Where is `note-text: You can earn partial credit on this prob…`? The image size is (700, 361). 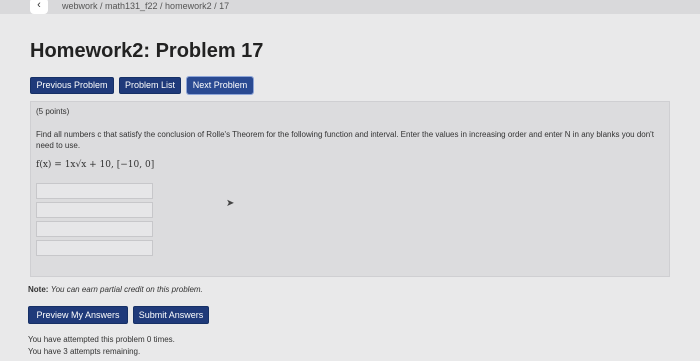
note-text: You can earn partial credit on this prob… is located at coordinates (126, 289).